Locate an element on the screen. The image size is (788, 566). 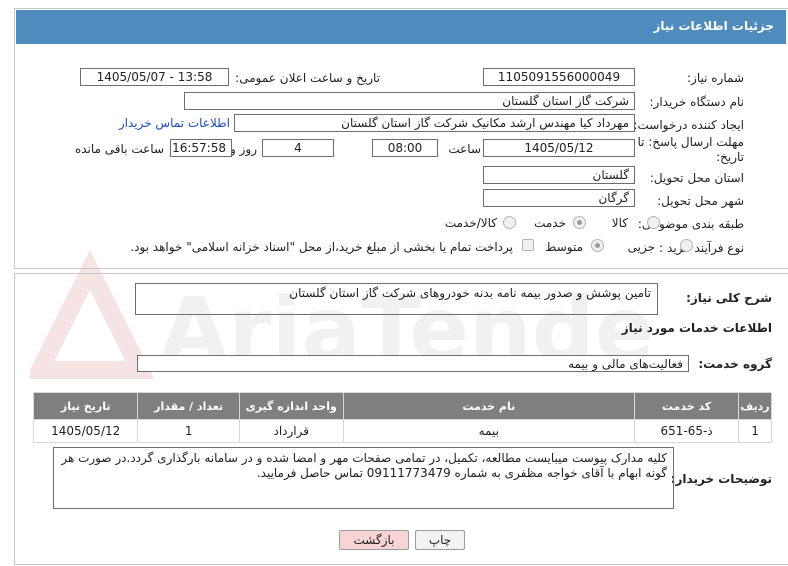
category-option-goods: کالا is located at coordinates (619, 223).